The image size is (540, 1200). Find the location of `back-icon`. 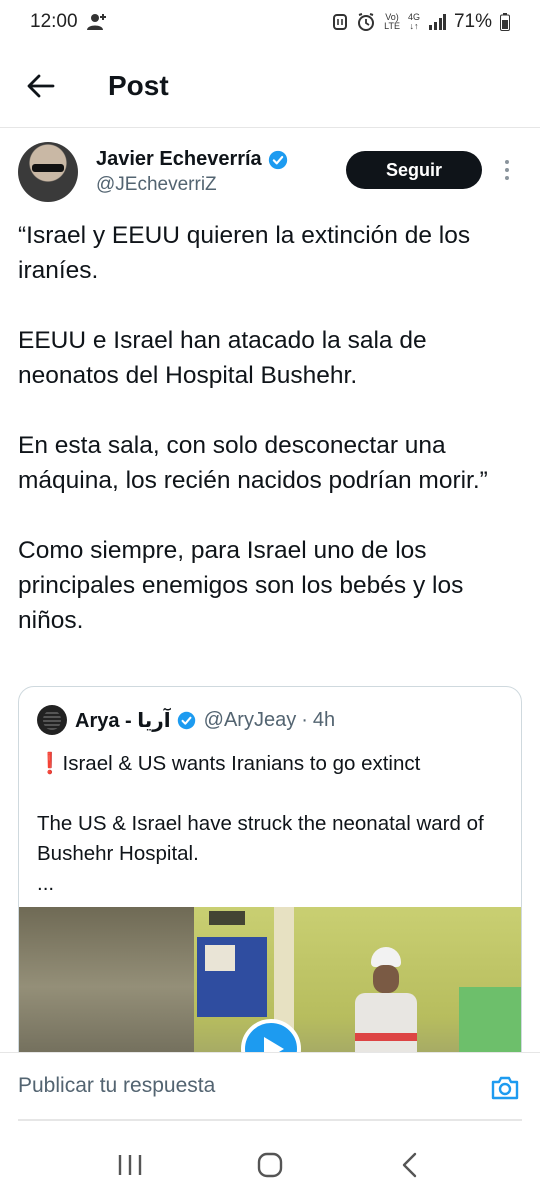

back-icon is located at coordinates (409, 1165).